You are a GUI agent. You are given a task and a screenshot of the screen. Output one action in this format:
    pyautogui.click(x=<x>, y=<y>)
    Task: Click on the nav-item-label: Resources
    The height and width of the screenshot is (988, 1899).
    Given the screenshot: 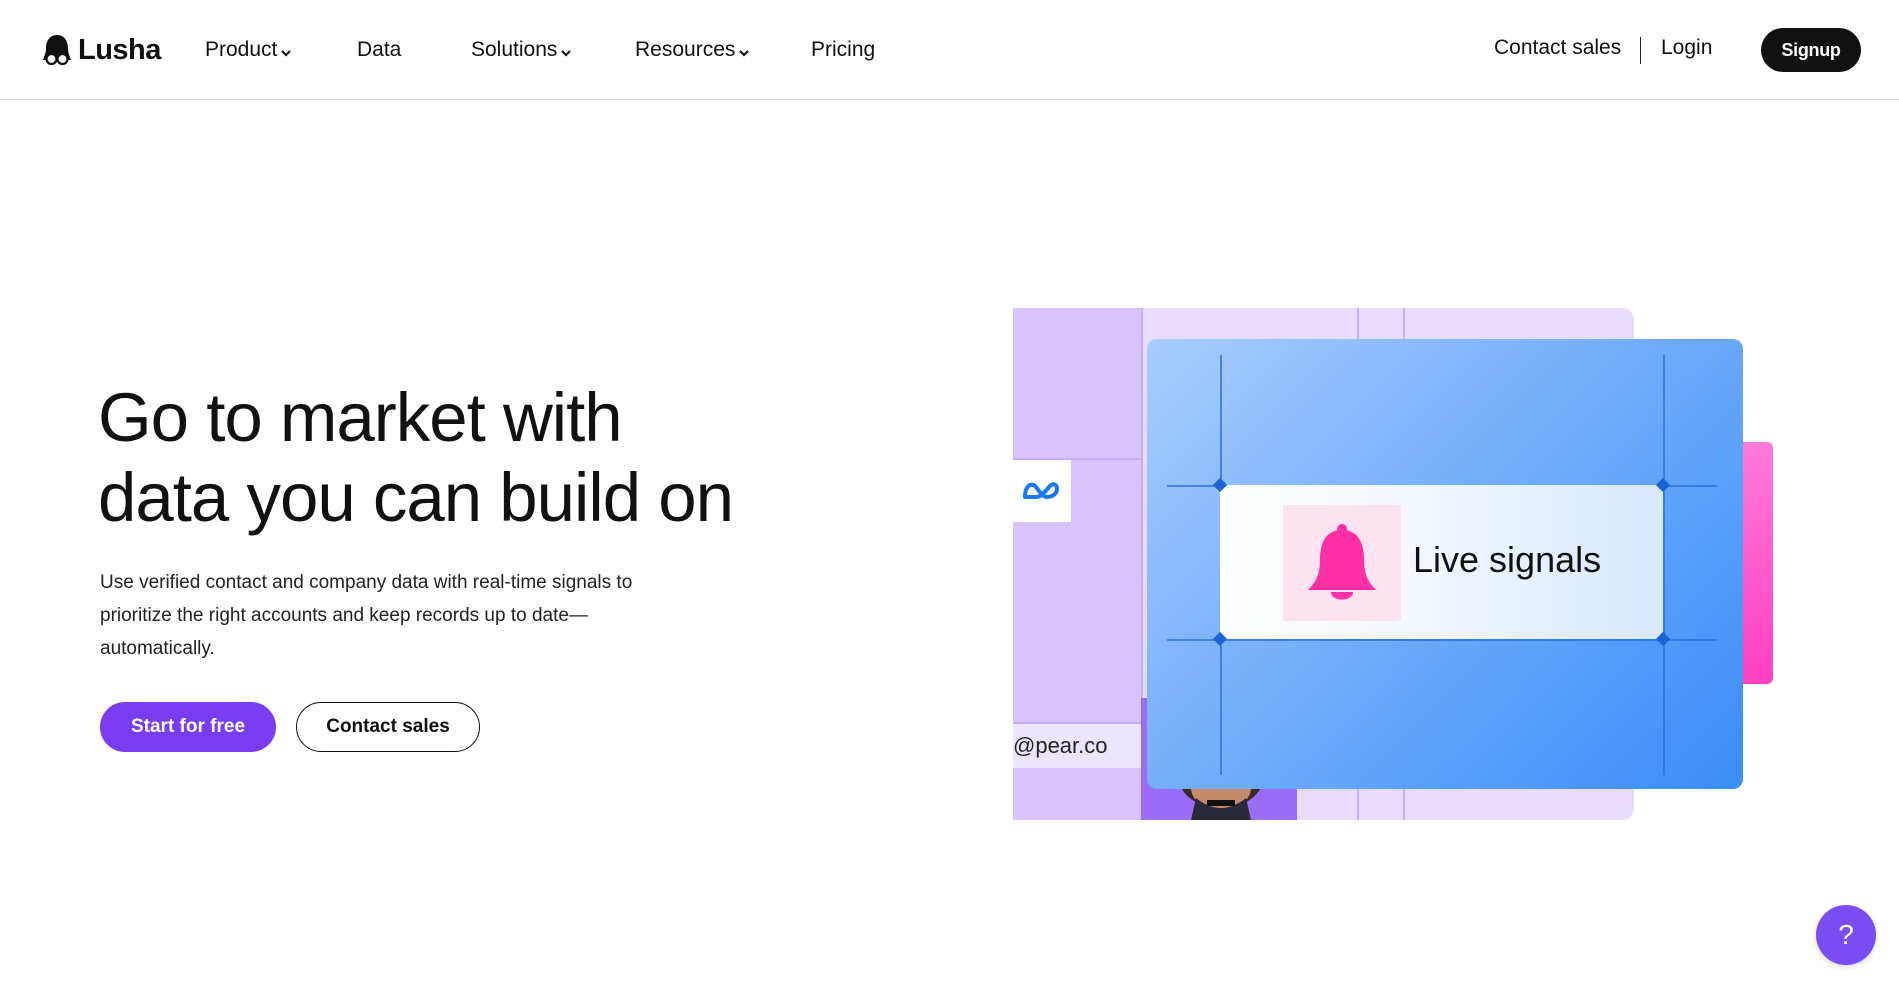 What is the action you would take?
    pyautogui.click(x=685, y=49)
    